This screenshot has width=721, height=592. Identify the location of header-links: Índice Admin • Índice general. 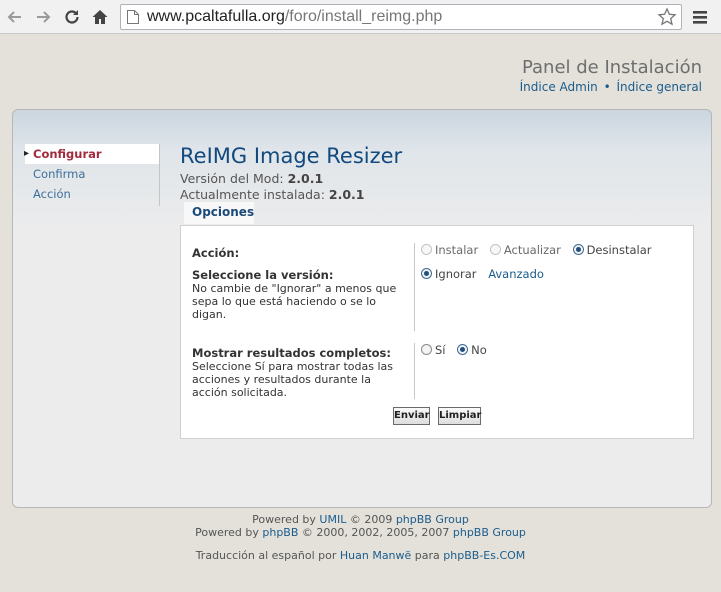
(611, 87).